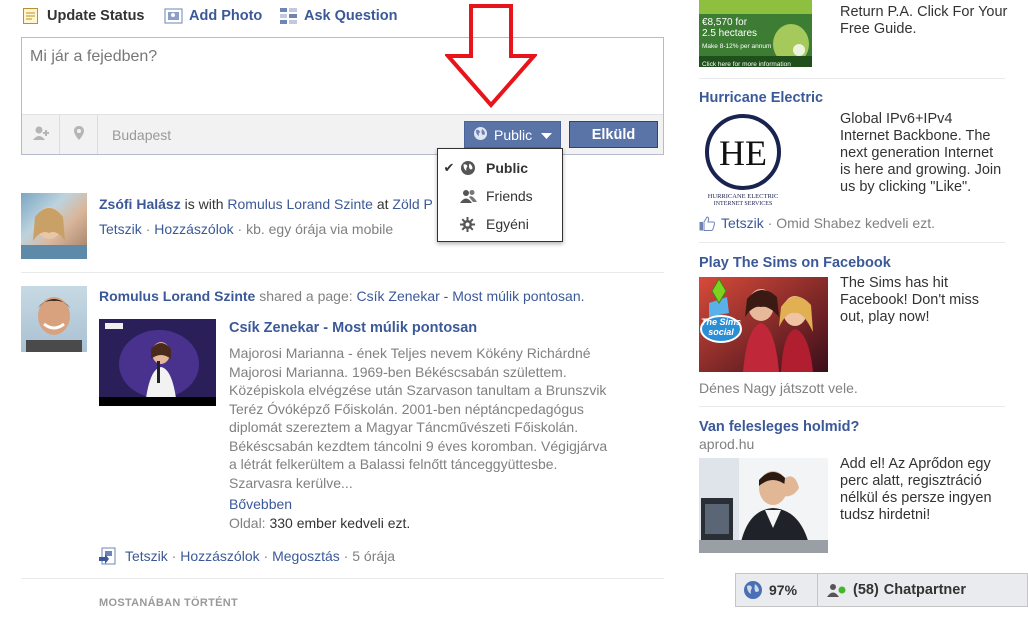 This screenshot has height=617, width=1028. What do you see at coordinates (742, 223) in the screenshot?
I see `ad-like-link: Tetszik` at bounding box center [742, 223].